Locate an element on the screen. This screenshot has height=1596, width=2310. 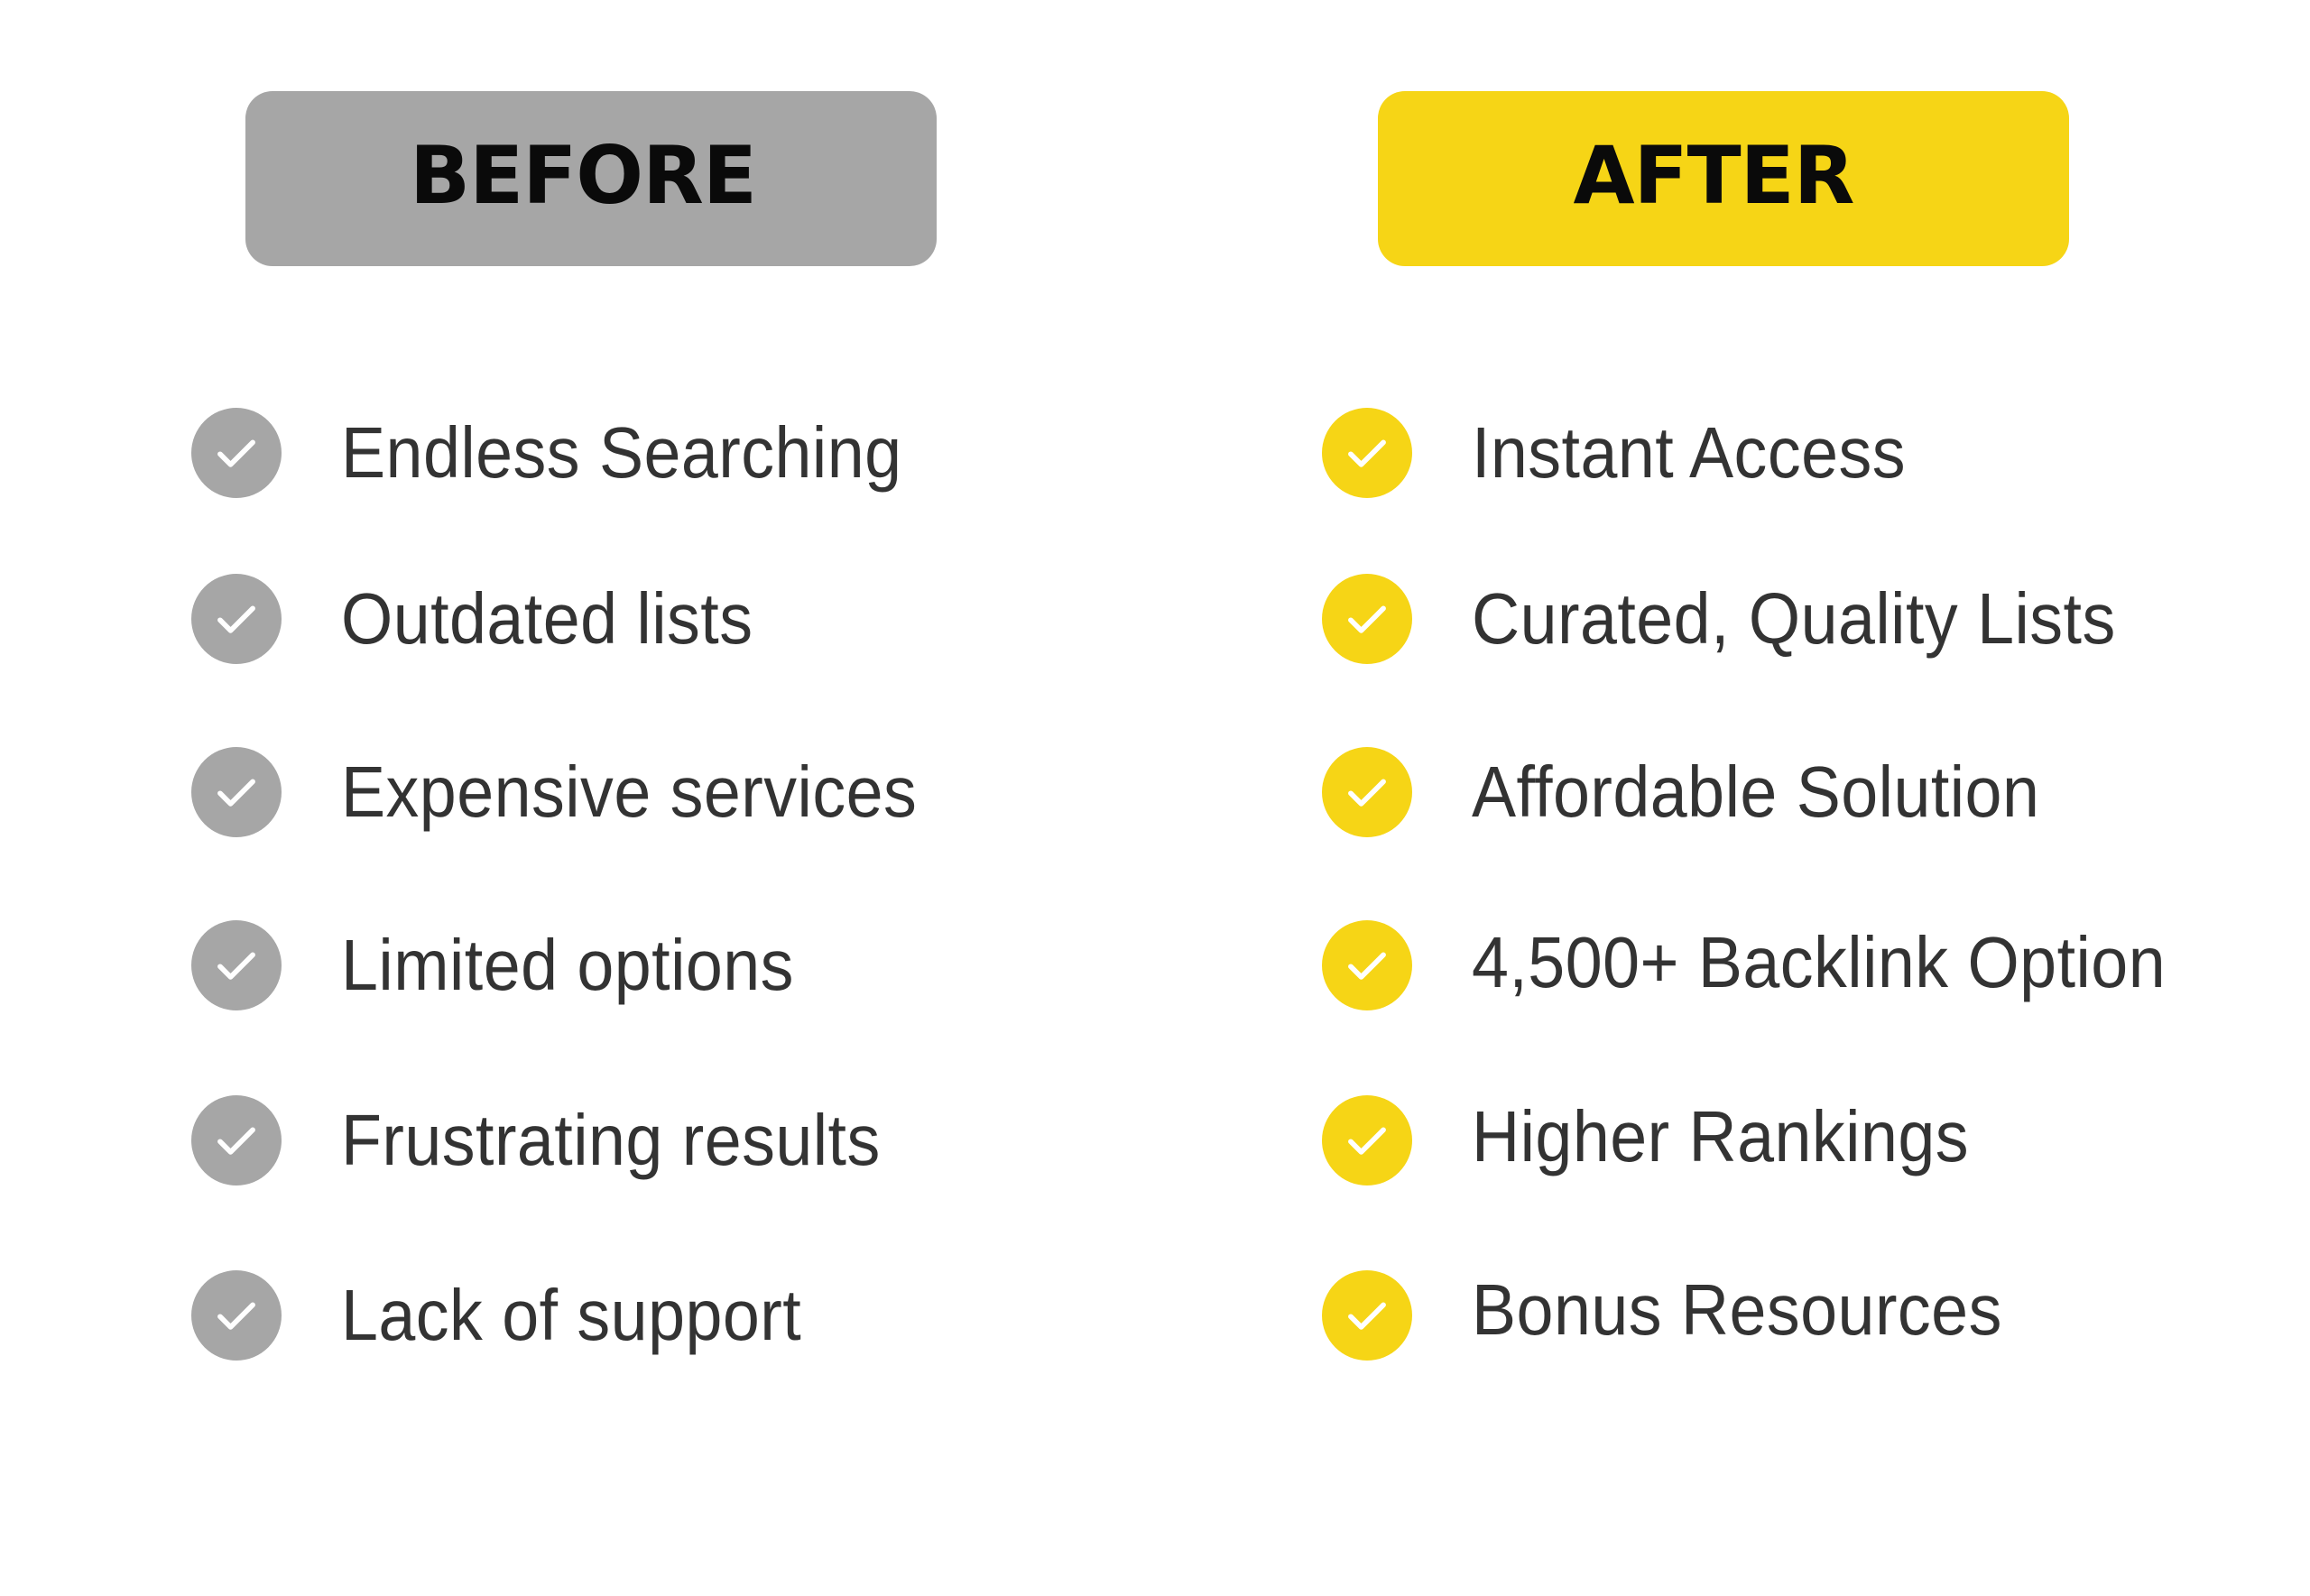
after-item-label: Curated, Quality Lists is located at coordinates (1794, 618).